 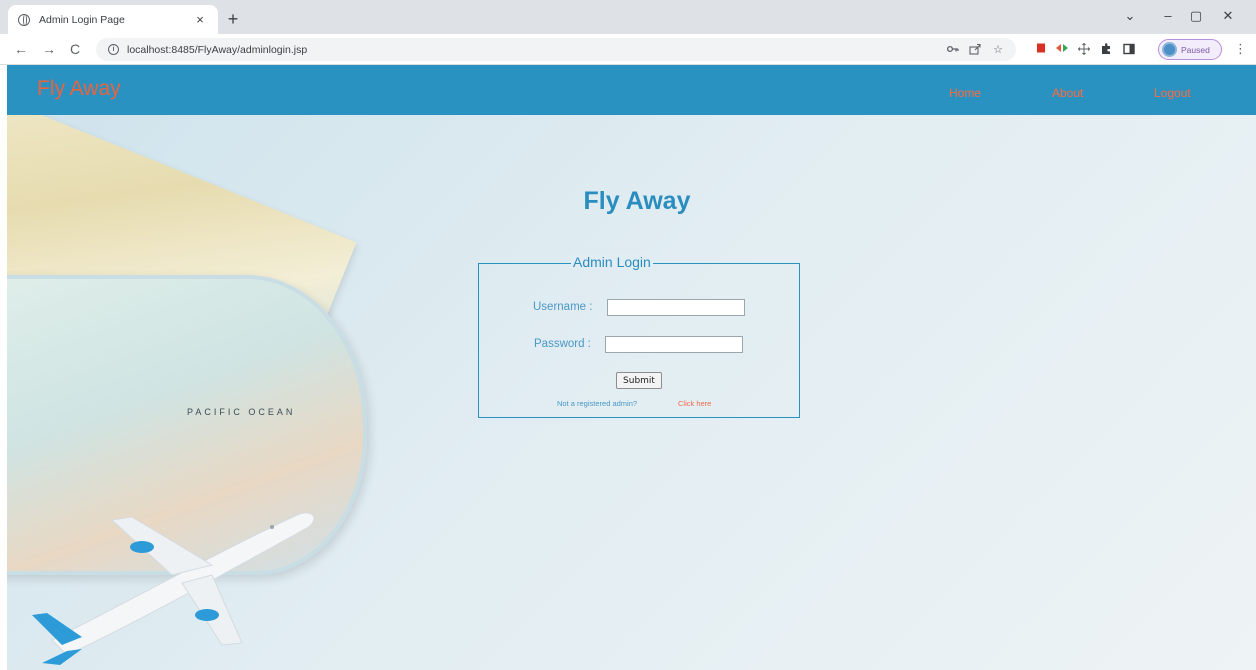 What do you see at coordinates (1168, 16) in the screenshot?
I see `minimize-icon: –` at bounding box center [1168, 16].